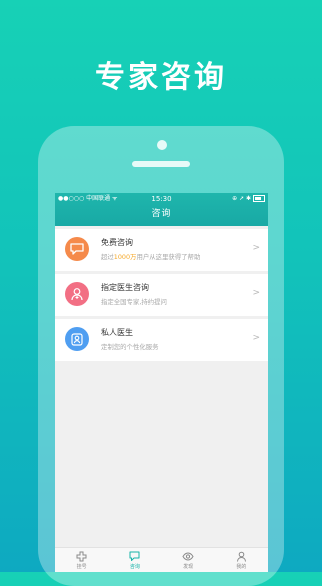  Describe the element at coordinates (162, 145) in the screenshot. I see `phone-camera` at that location.